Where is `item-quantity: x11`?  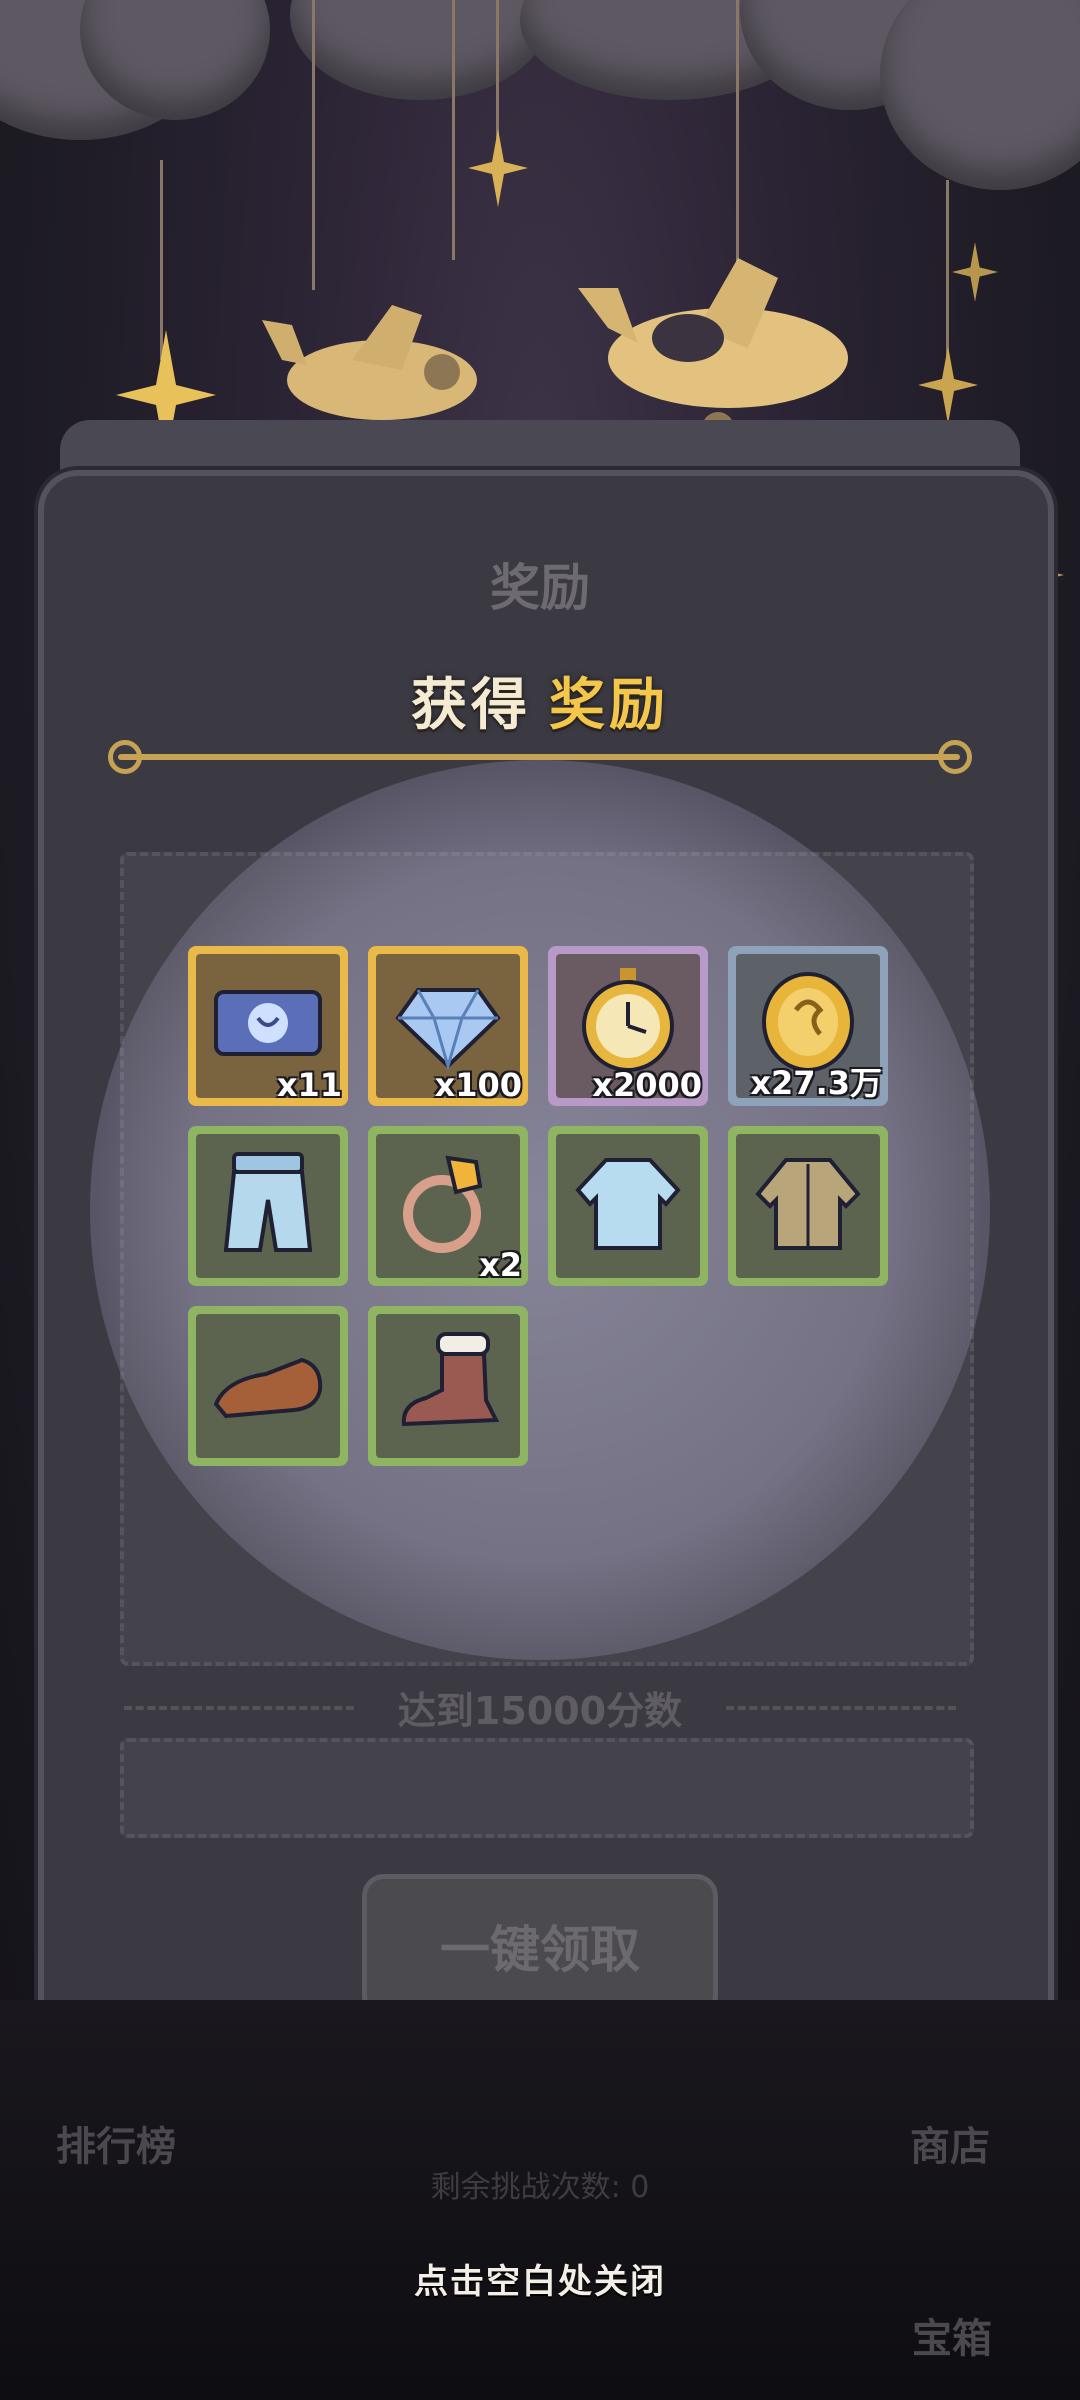 item-quantity: x11 is located at coordinates (309, 1085).